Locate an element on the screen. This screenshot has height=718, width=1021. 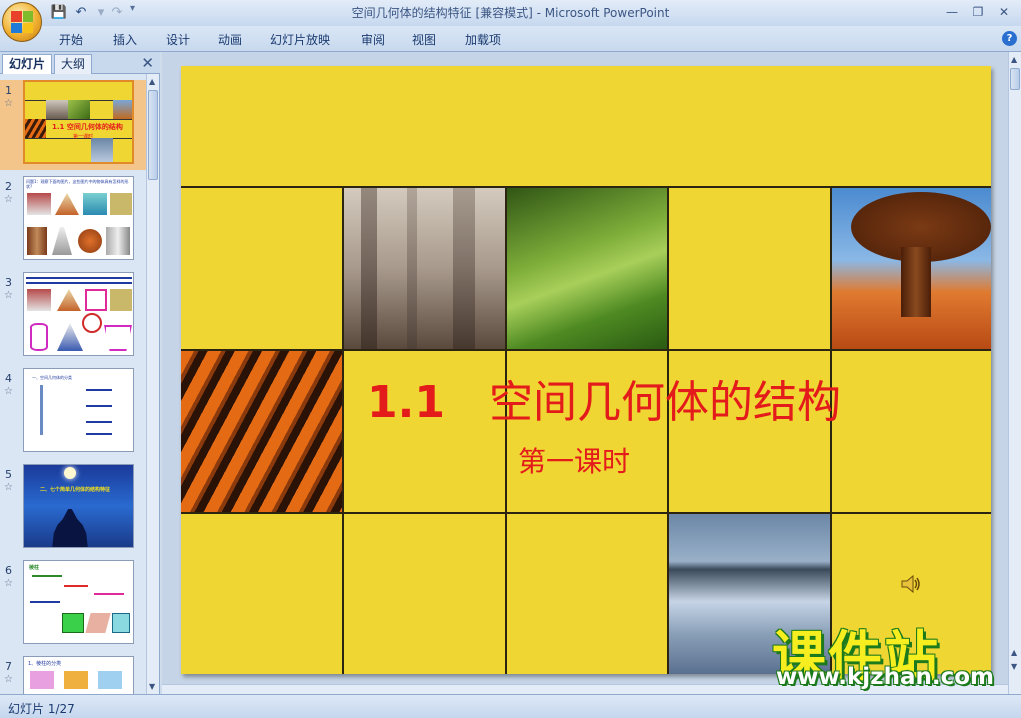
slide-preview: 二、七个简单几何体的结构特征 is located at coordinates (78, 506).